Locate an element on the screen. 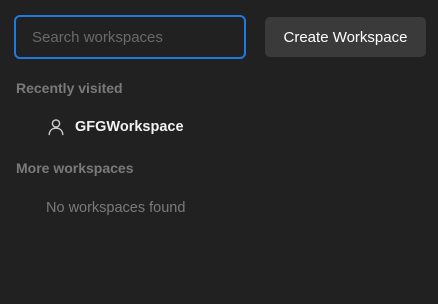 Image resolution: width=438 pixels, height=304 pixels. recently-visited-heading: Recently visited is located at coordinates (69, 88).